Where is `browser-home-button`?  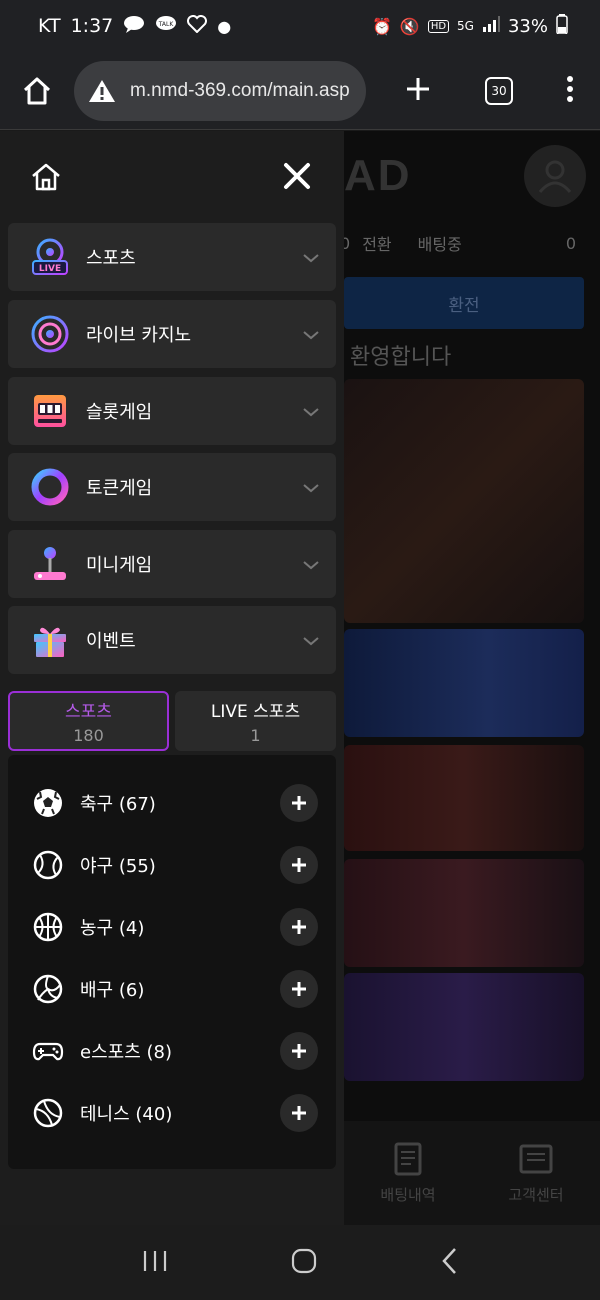
browser-home-button is located at coordinates (37, 91).